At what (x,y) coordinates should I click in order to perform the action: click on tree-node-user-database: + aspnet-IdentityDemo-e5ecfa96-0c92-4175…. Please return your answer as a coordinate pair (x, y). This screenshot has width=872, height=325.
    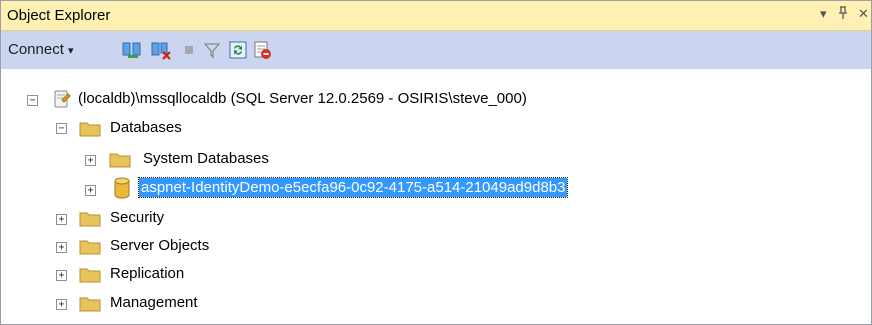
    Looking at the image, I should click on (436, 188).